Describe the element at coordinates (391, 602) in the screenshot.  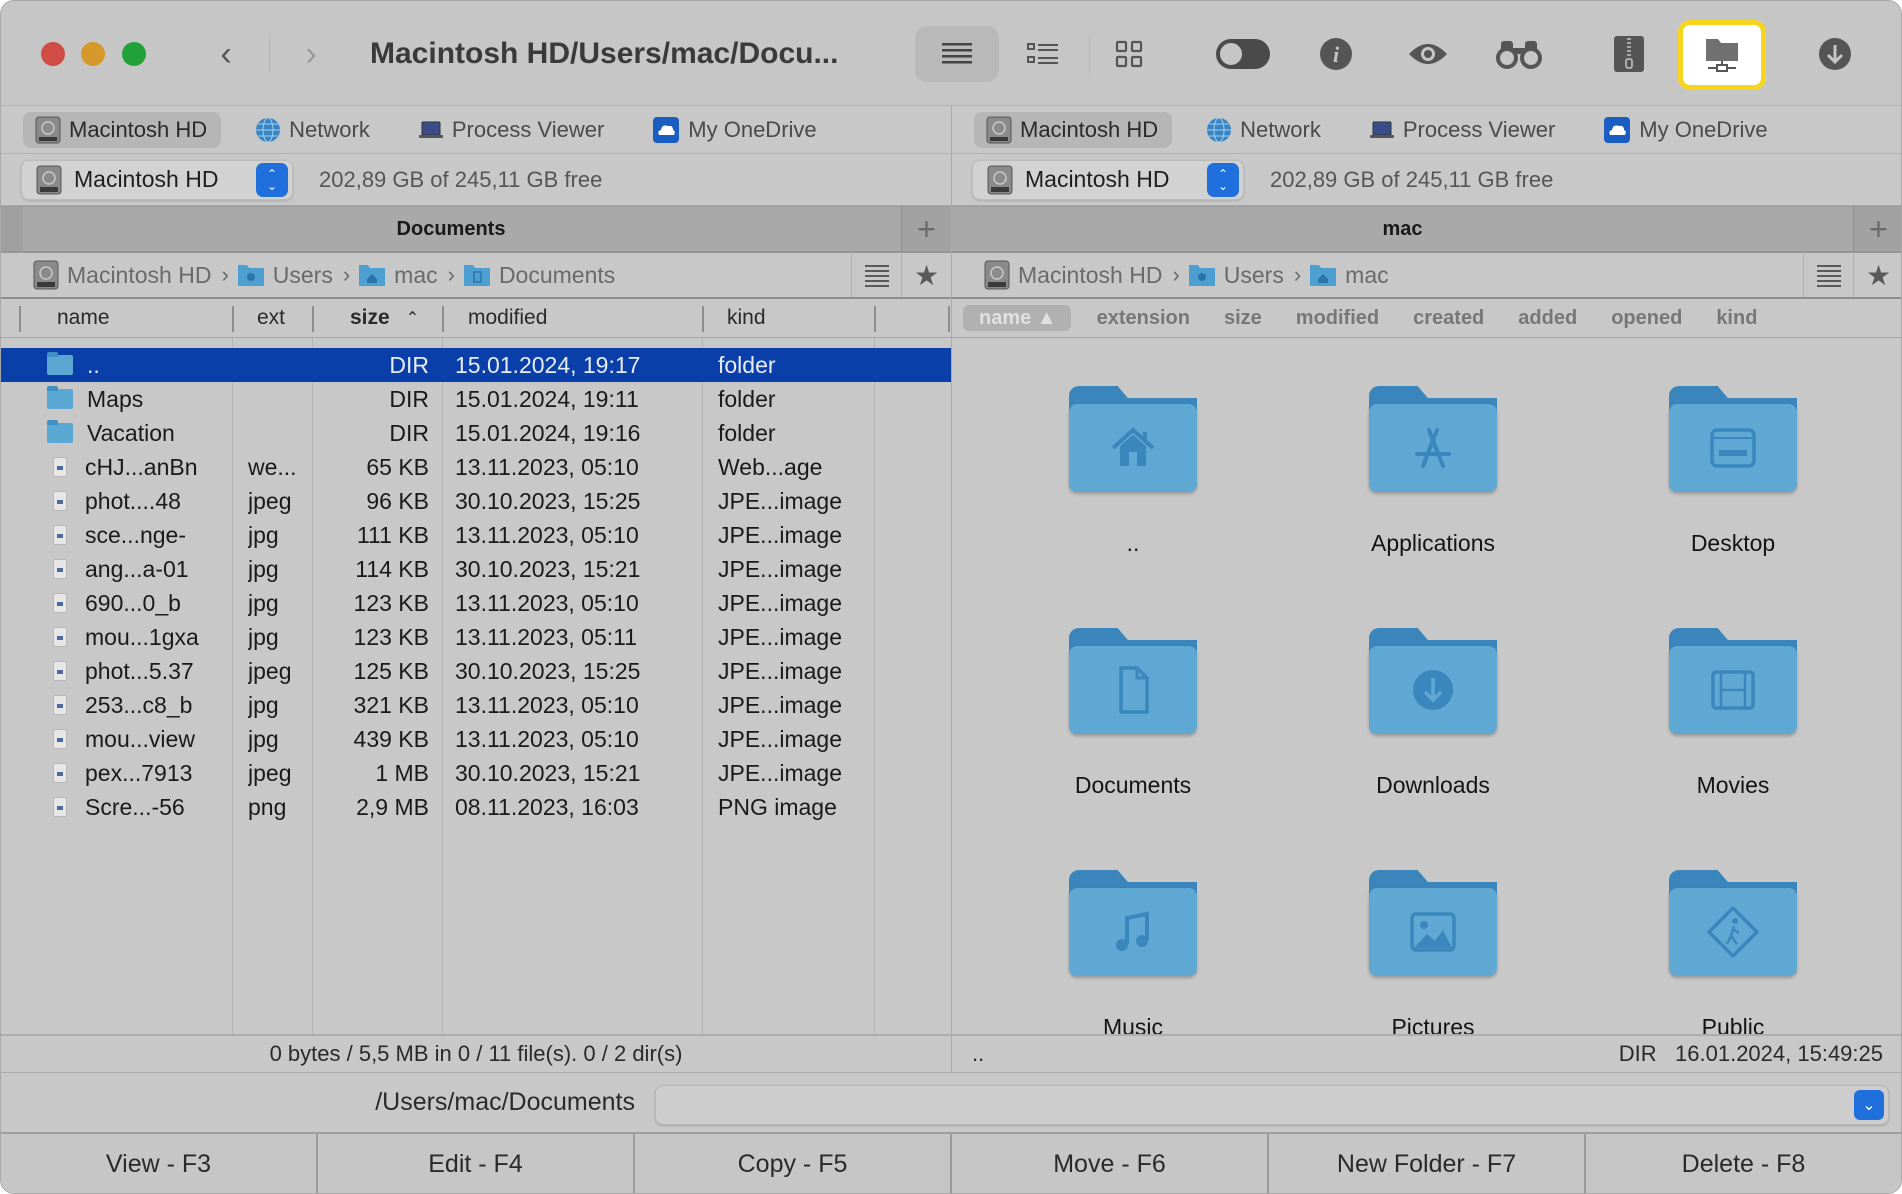
I see `cell-size: 123 KB` at that location.